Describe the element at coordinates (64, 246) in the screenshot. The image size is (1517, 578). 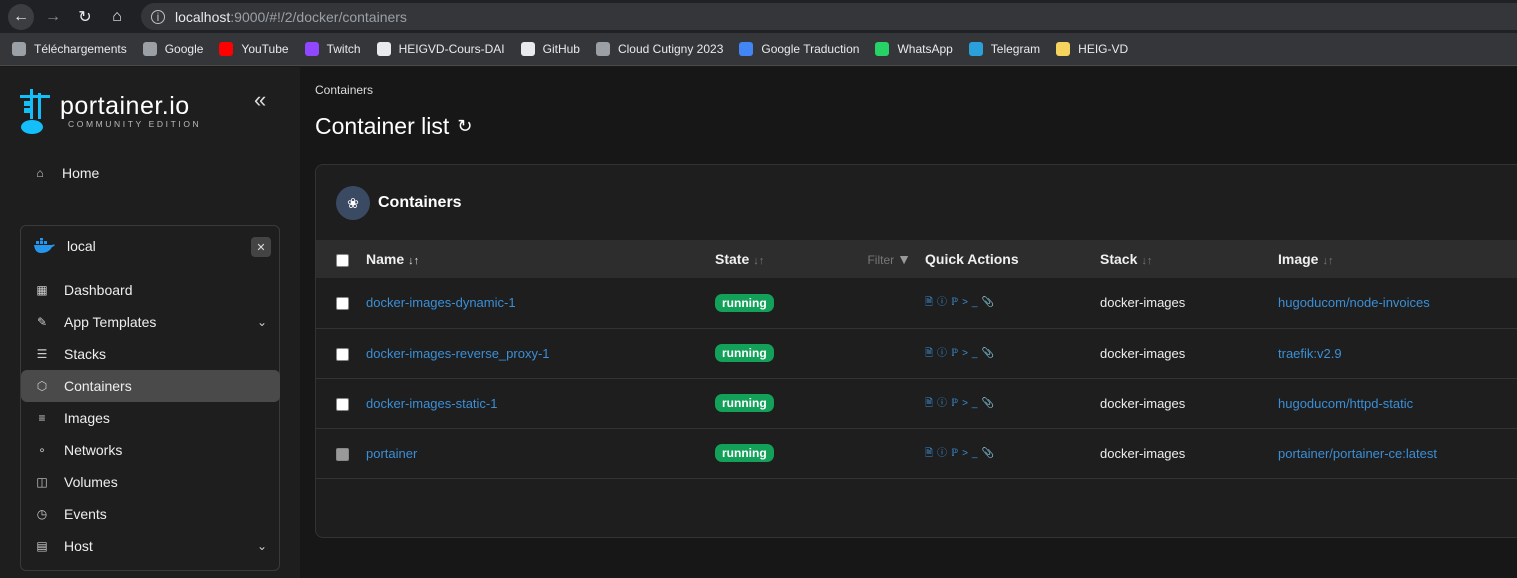
I see `environment-header: local` at that location.